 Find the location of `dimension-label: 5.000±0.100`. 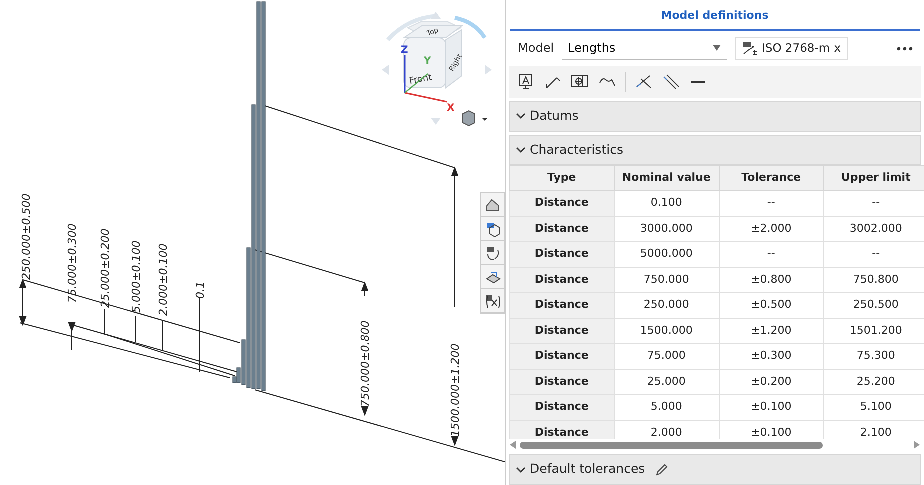

dimension-label: 5.000±0.100 is located at coordinates (136, 276).